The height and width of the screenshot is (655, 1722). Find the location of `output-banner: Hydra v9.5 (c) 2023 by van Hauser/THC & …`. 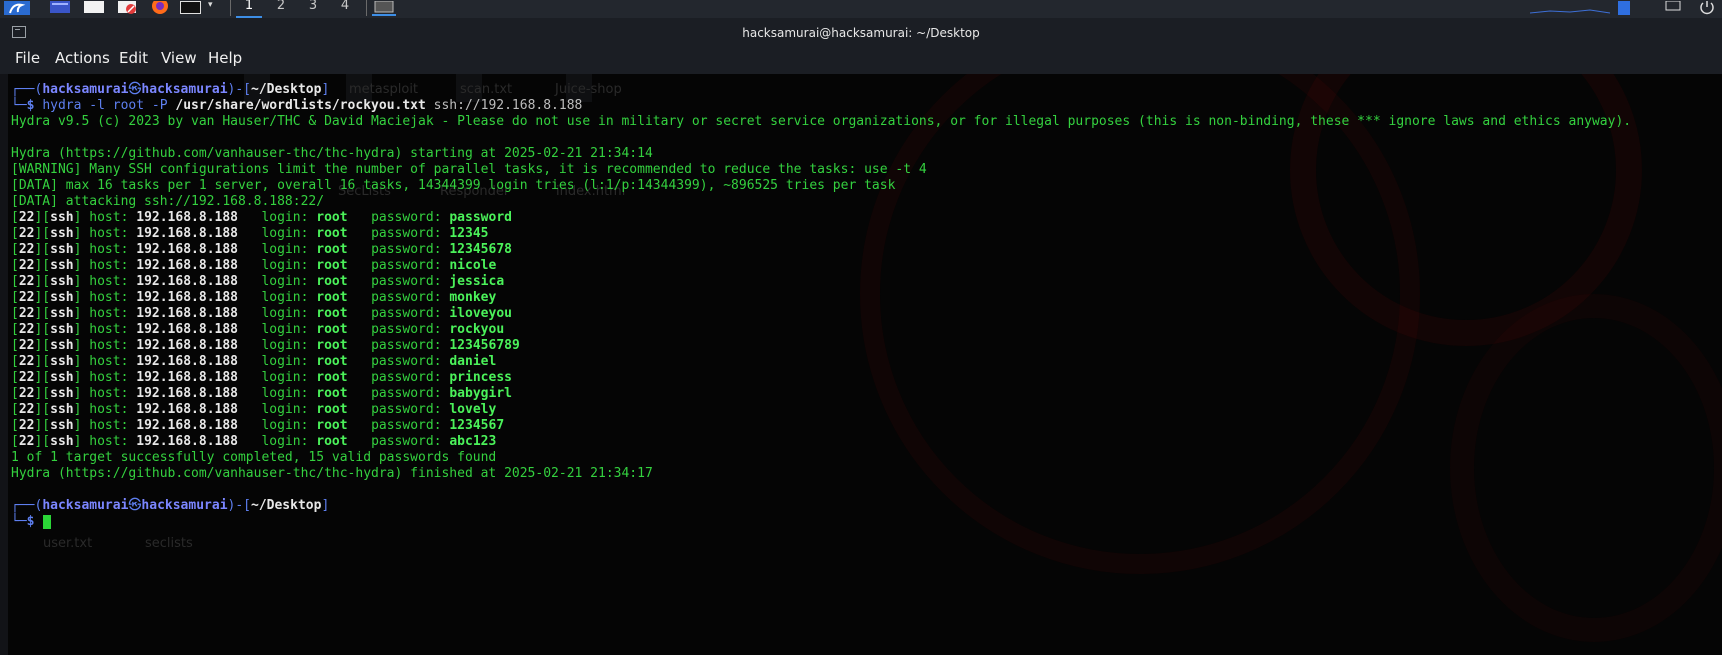

output-banner: Hydra v9.5 (c) 2023 by van Hauser/THC & … is located at coordinates (821, 121).